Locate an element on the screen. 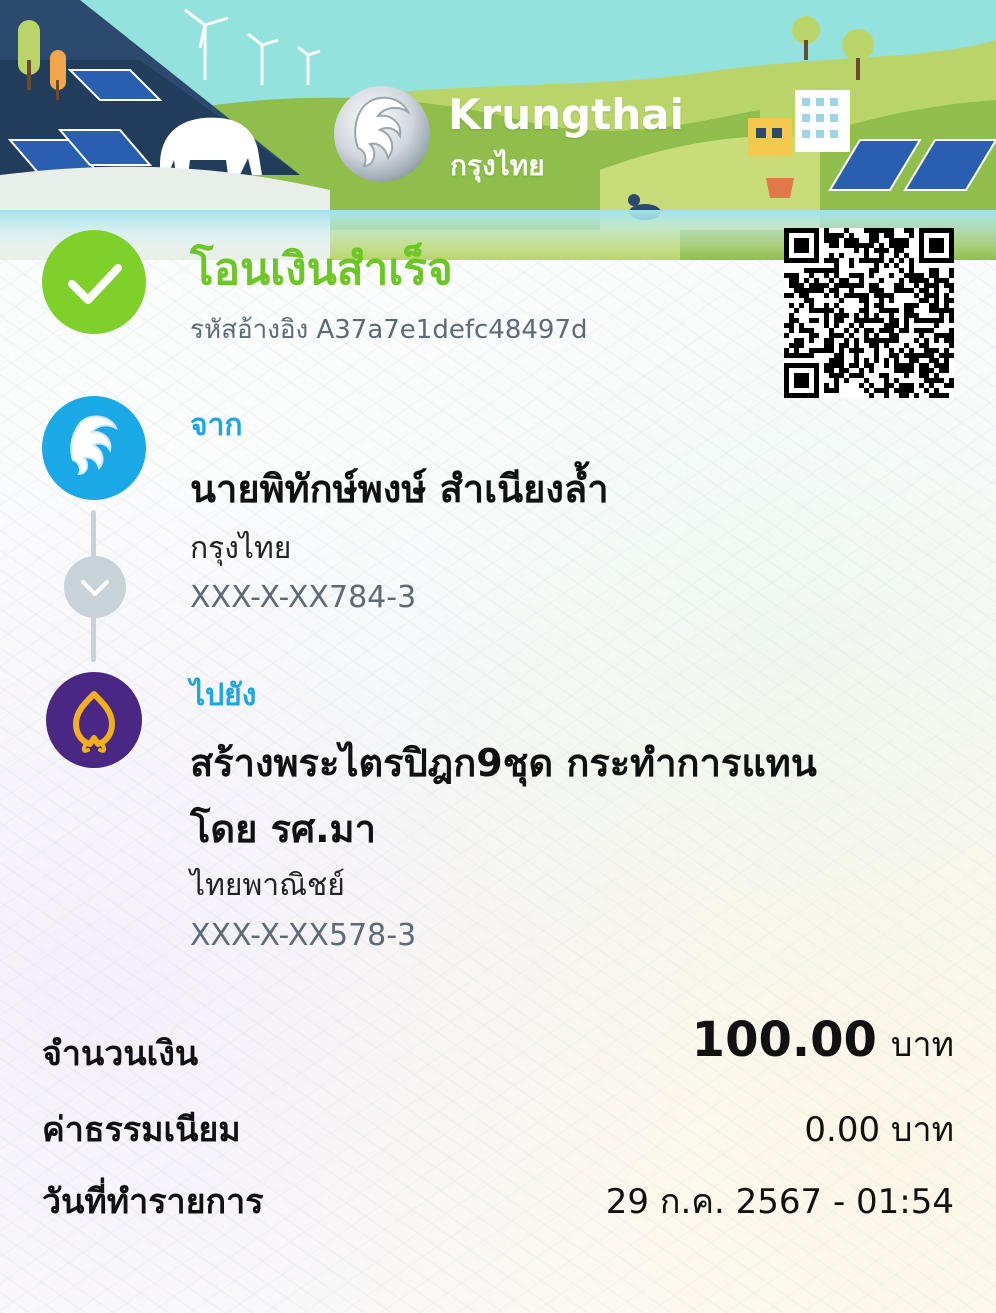 The image size is (996, 1313). amount-unit: บาท is located at coordinates (922, 1045).